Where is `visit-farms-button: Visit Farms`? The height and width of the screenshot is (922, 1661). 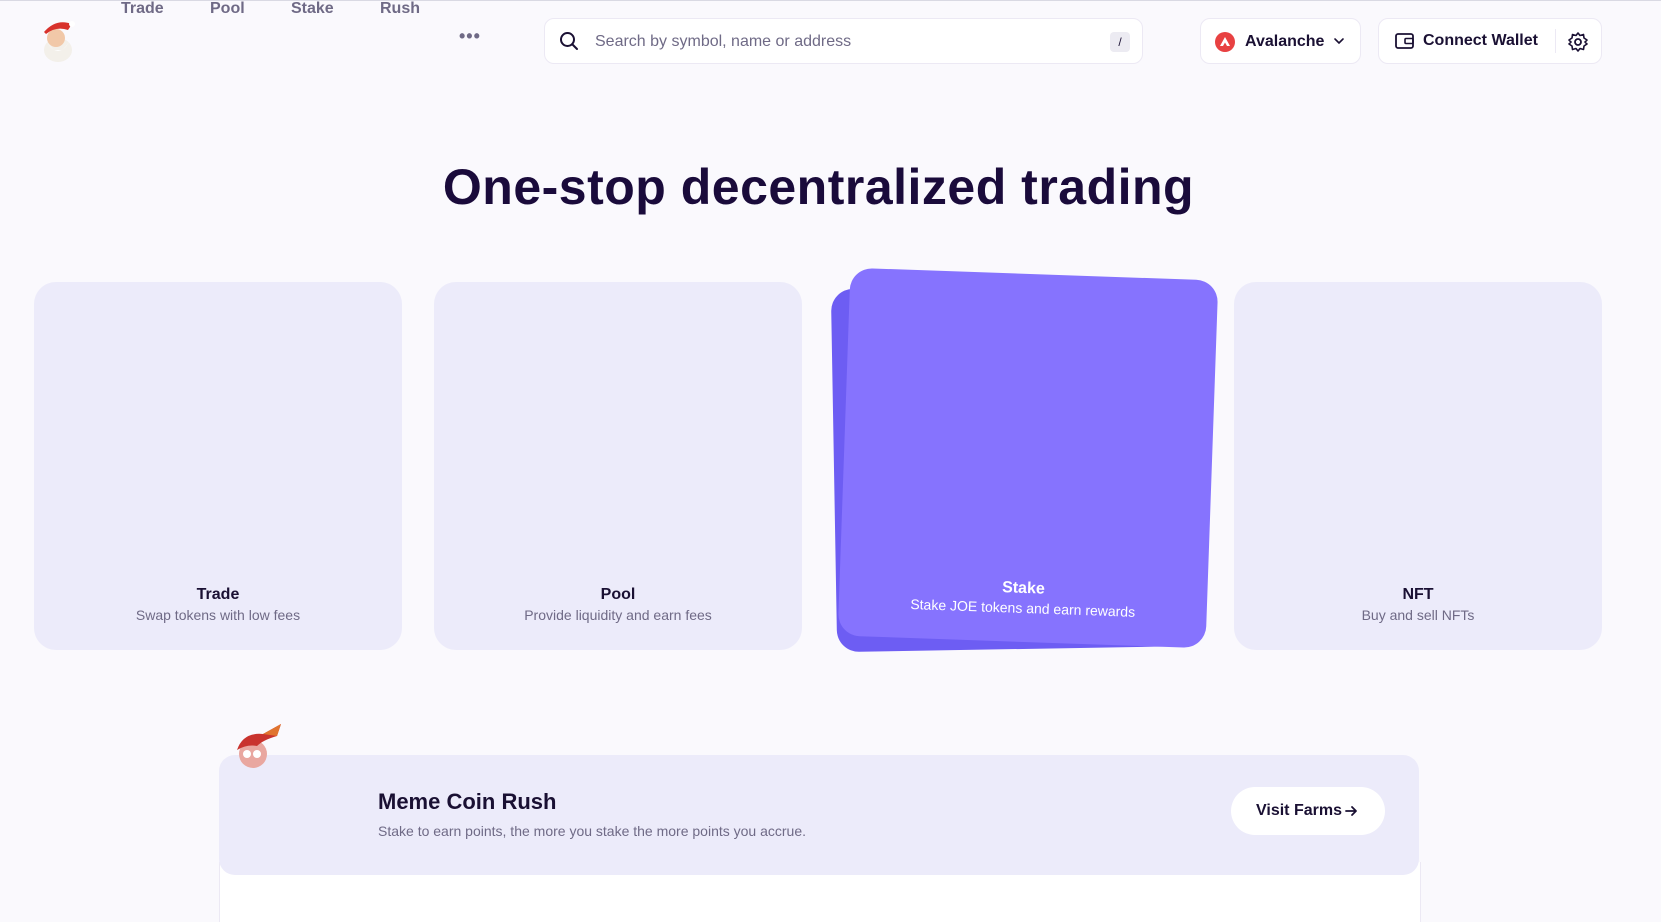
visit-farms-button: Visit Farms is located at coordinates (1308, 811).